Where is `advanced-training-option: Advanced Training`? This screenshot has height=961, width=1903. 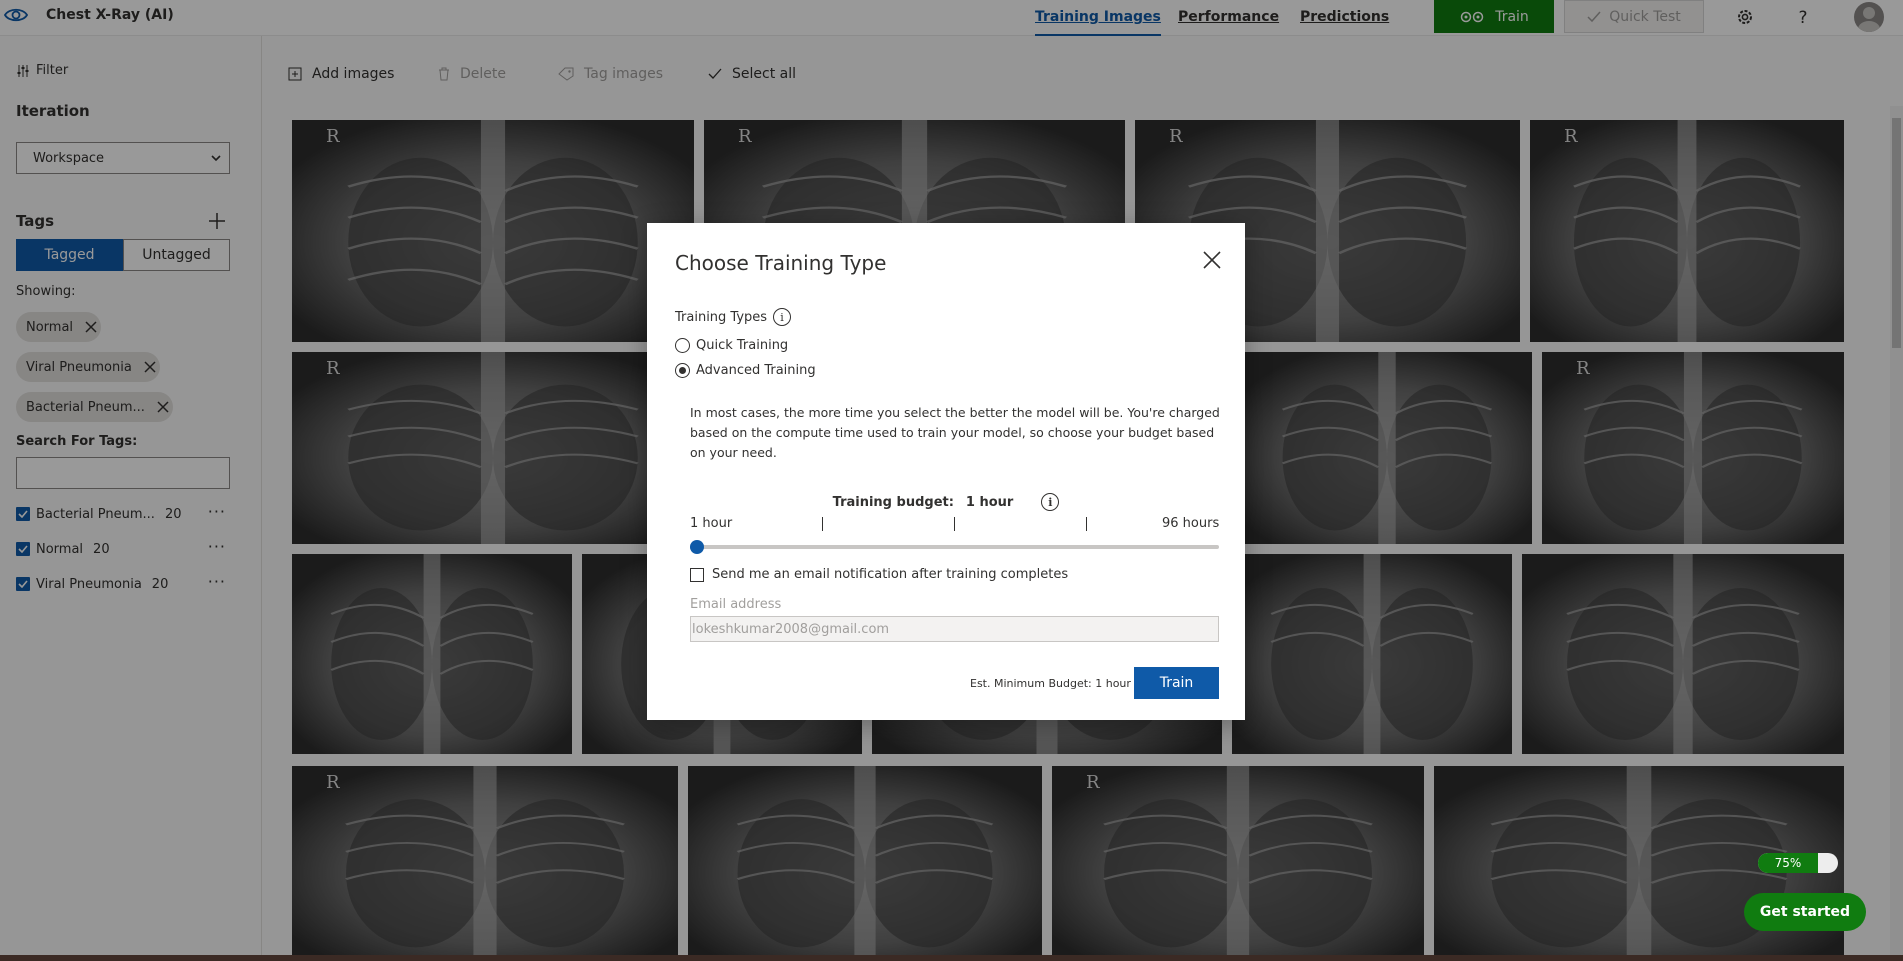 advanced-training-option: Advanced Training is located at coordinates (745, 370).